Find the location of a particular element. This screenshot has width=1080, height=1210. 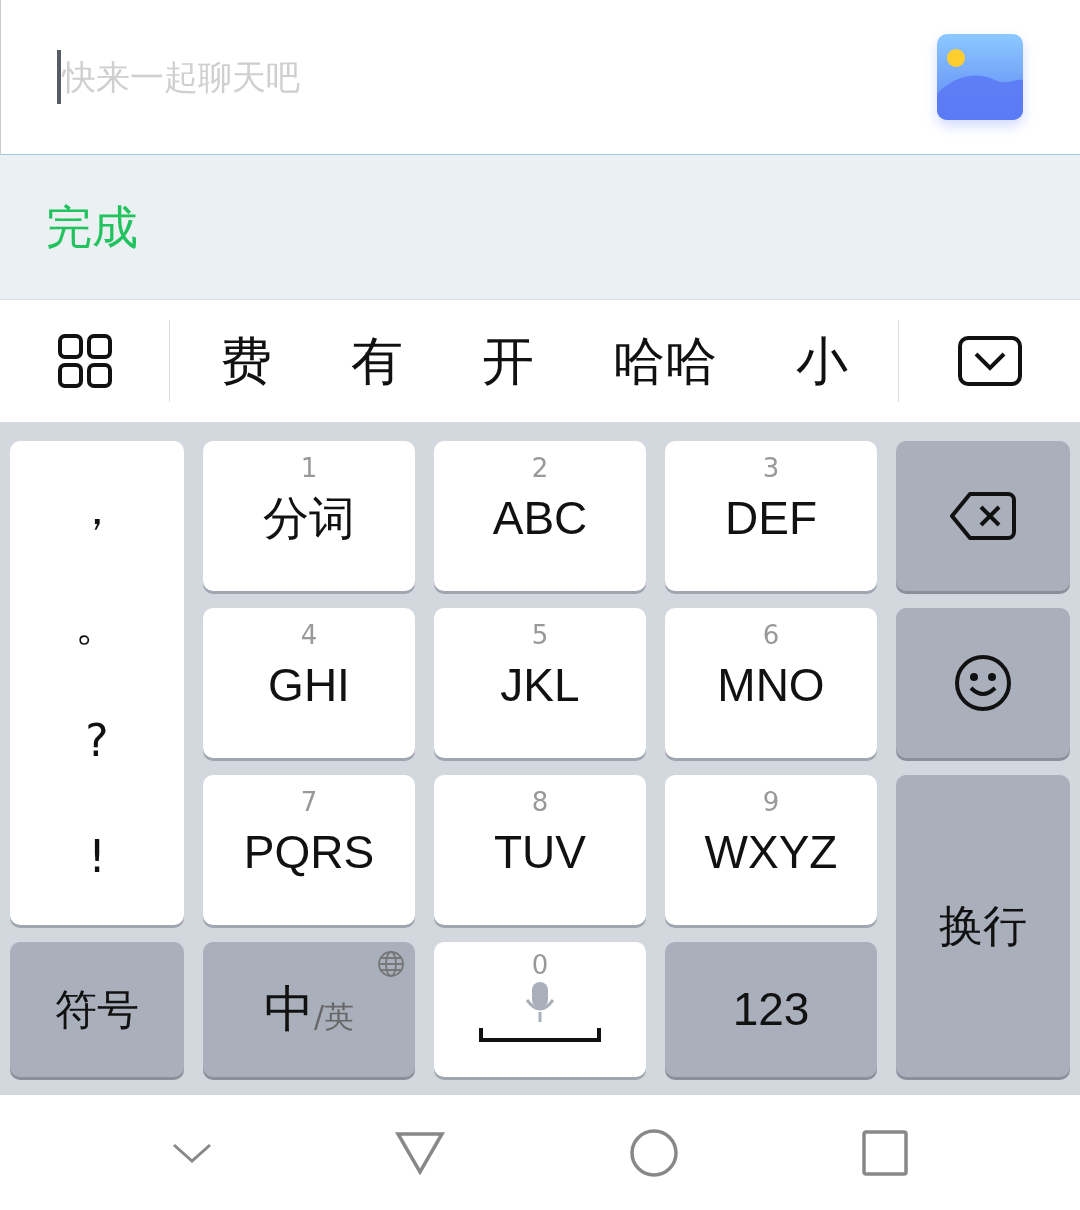

letter-key: 1 分词 is located at coordinates (309, 516).